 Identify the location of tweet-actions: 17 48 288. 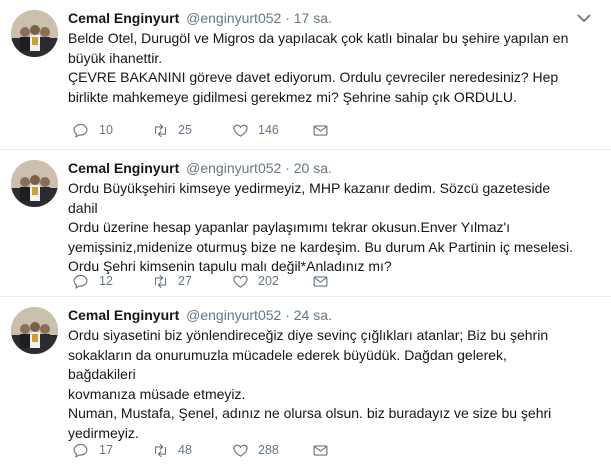
(232, 450).